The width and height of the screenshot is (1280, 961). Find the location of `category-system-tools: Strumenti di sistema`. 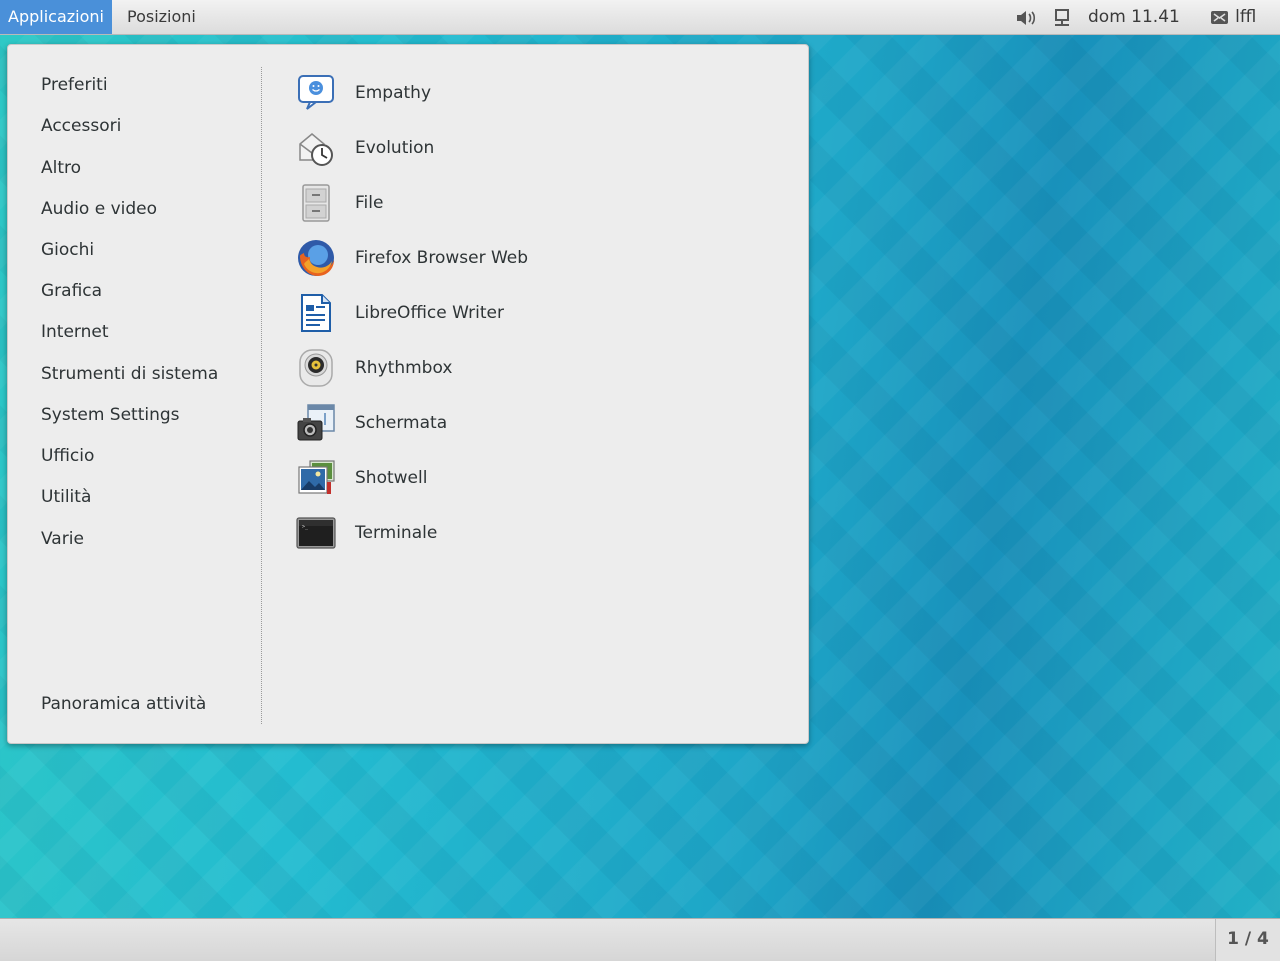

category-system-tools: Strumenti di sistema is located at coordinates (129, 374).